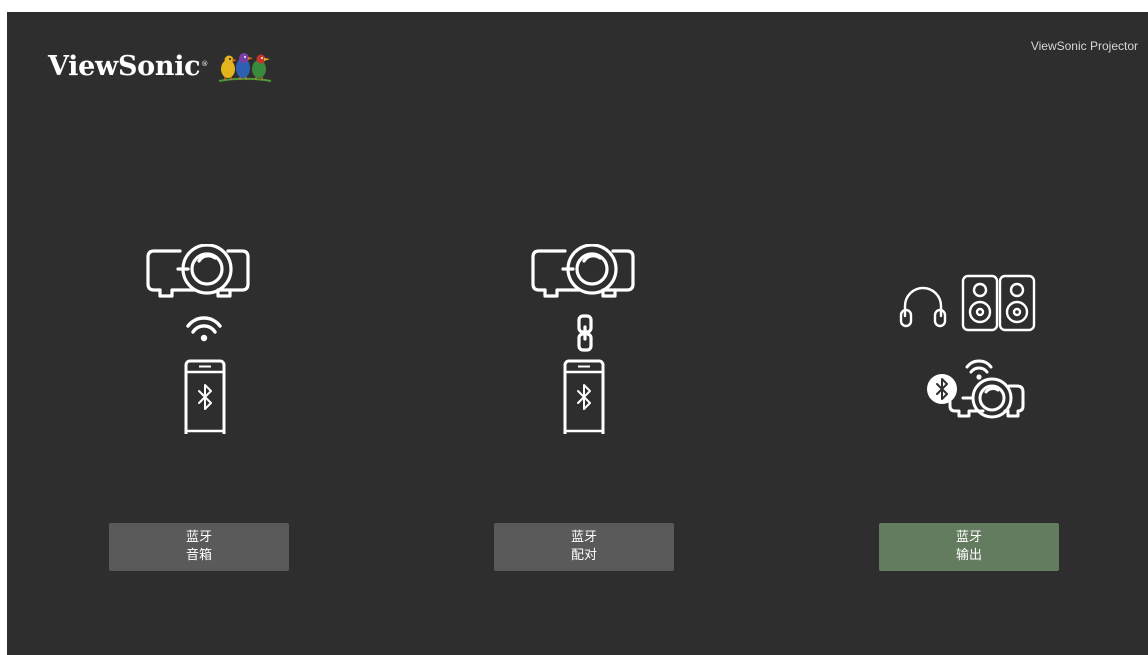  What do you see at coordinates (205, 64) in the screenshot?
I see `registered-mark: ®` at bounding box center [205, 64].